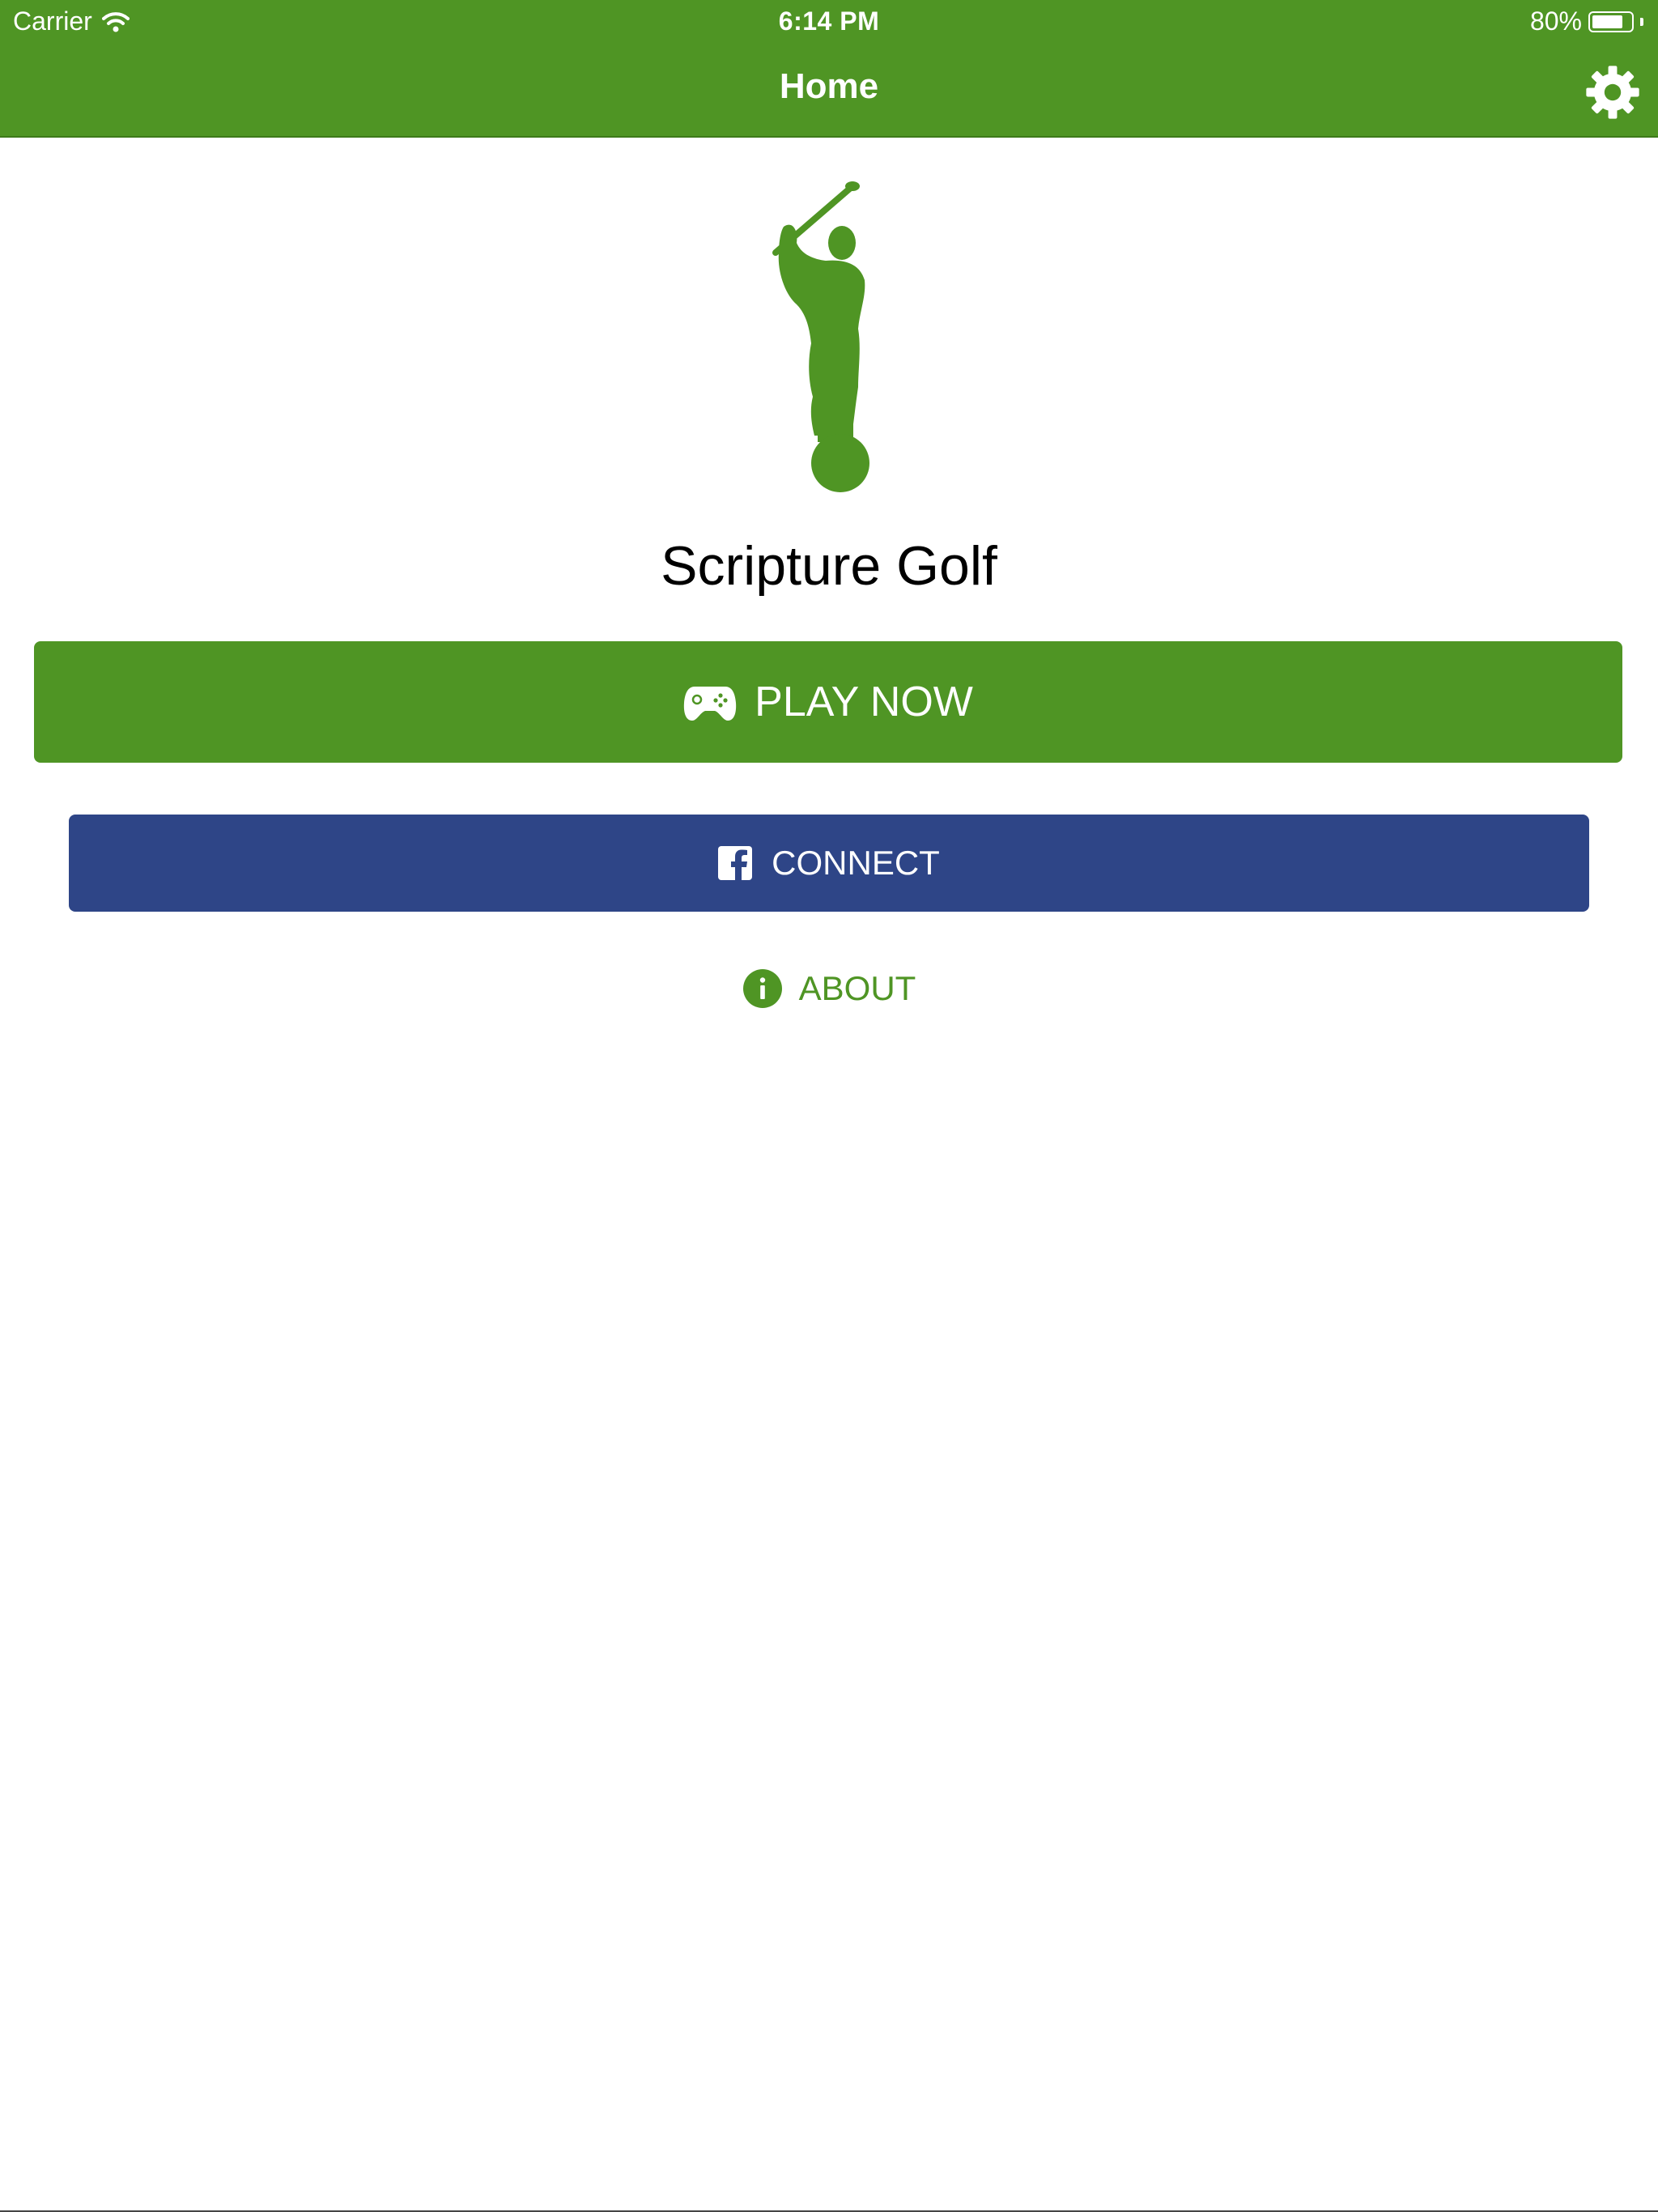 This screenshot has height=2212, width=1658. I want to click on status-bar: Carrier 6:14 PM 80%, so click(829, 22).